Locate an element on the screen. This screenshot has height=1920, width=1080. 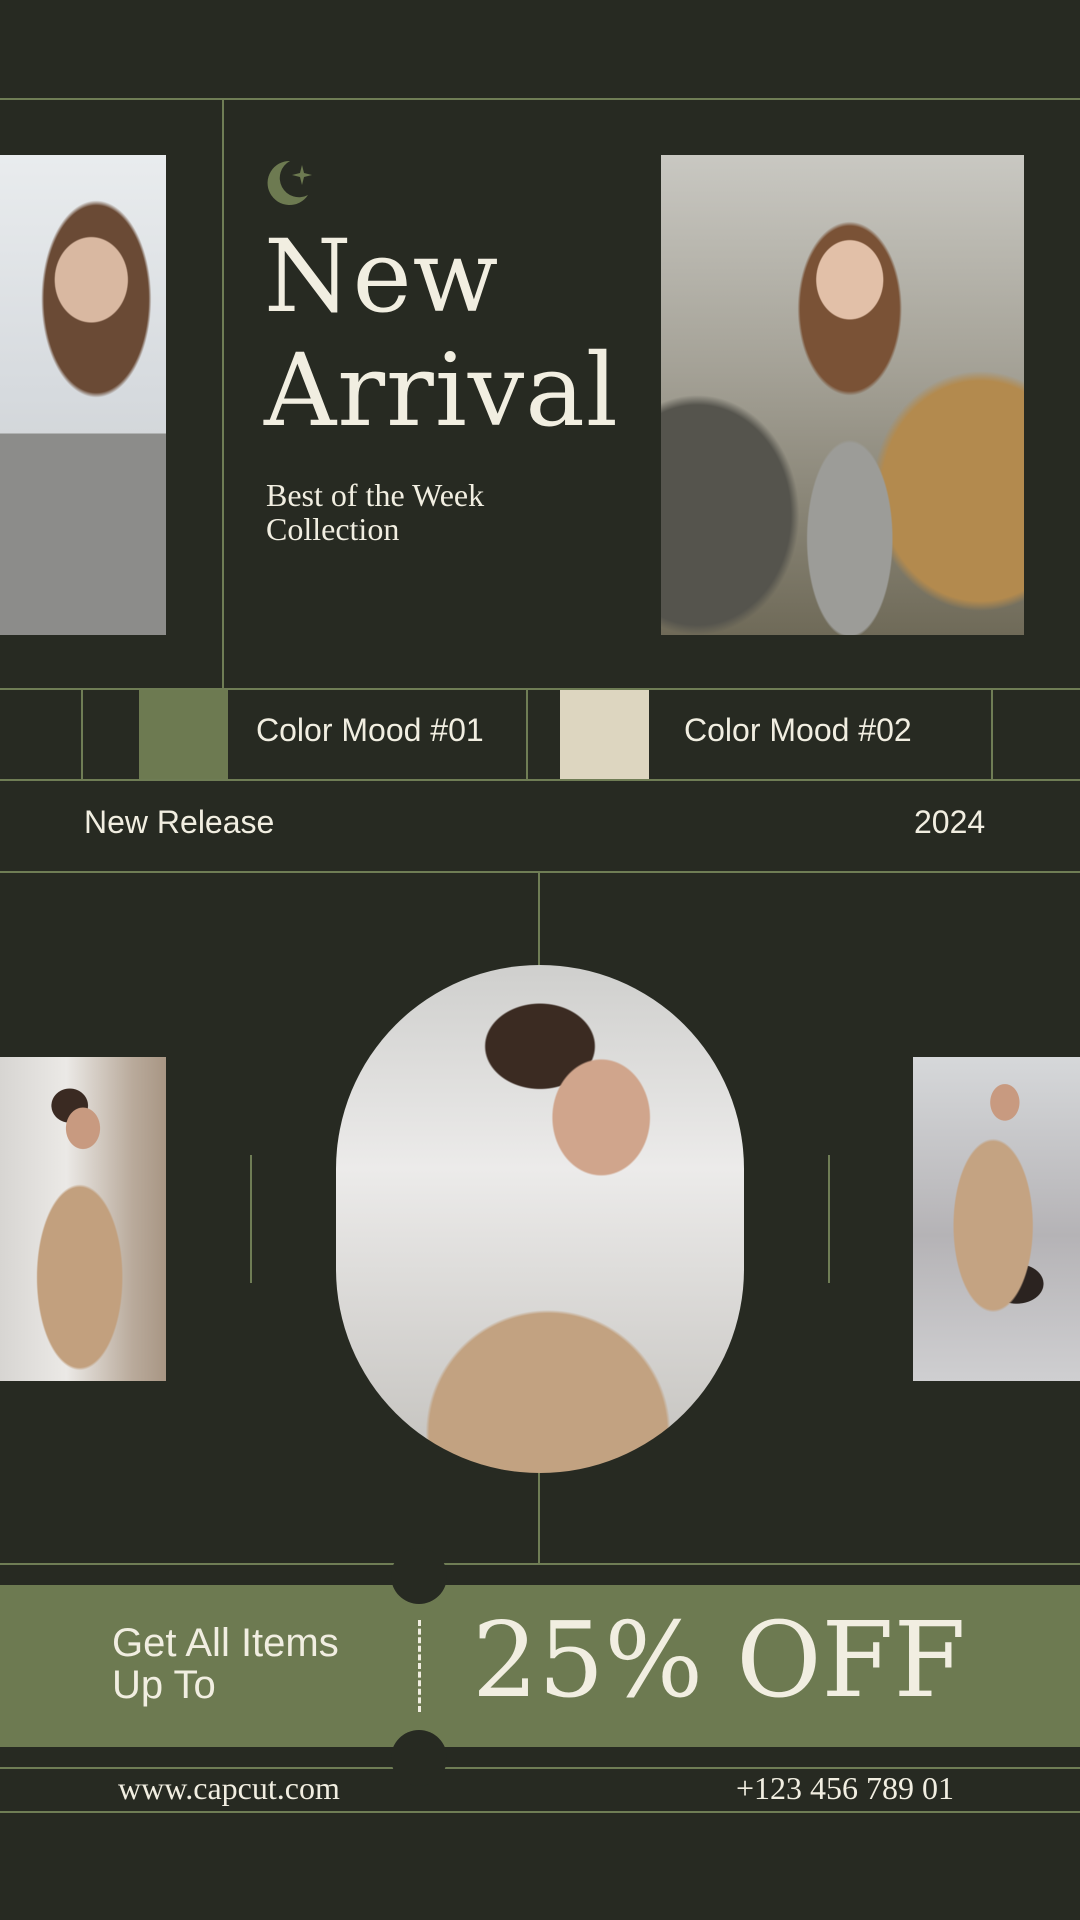
photo-woman-coat-center is located at coordinates (540, 1219).